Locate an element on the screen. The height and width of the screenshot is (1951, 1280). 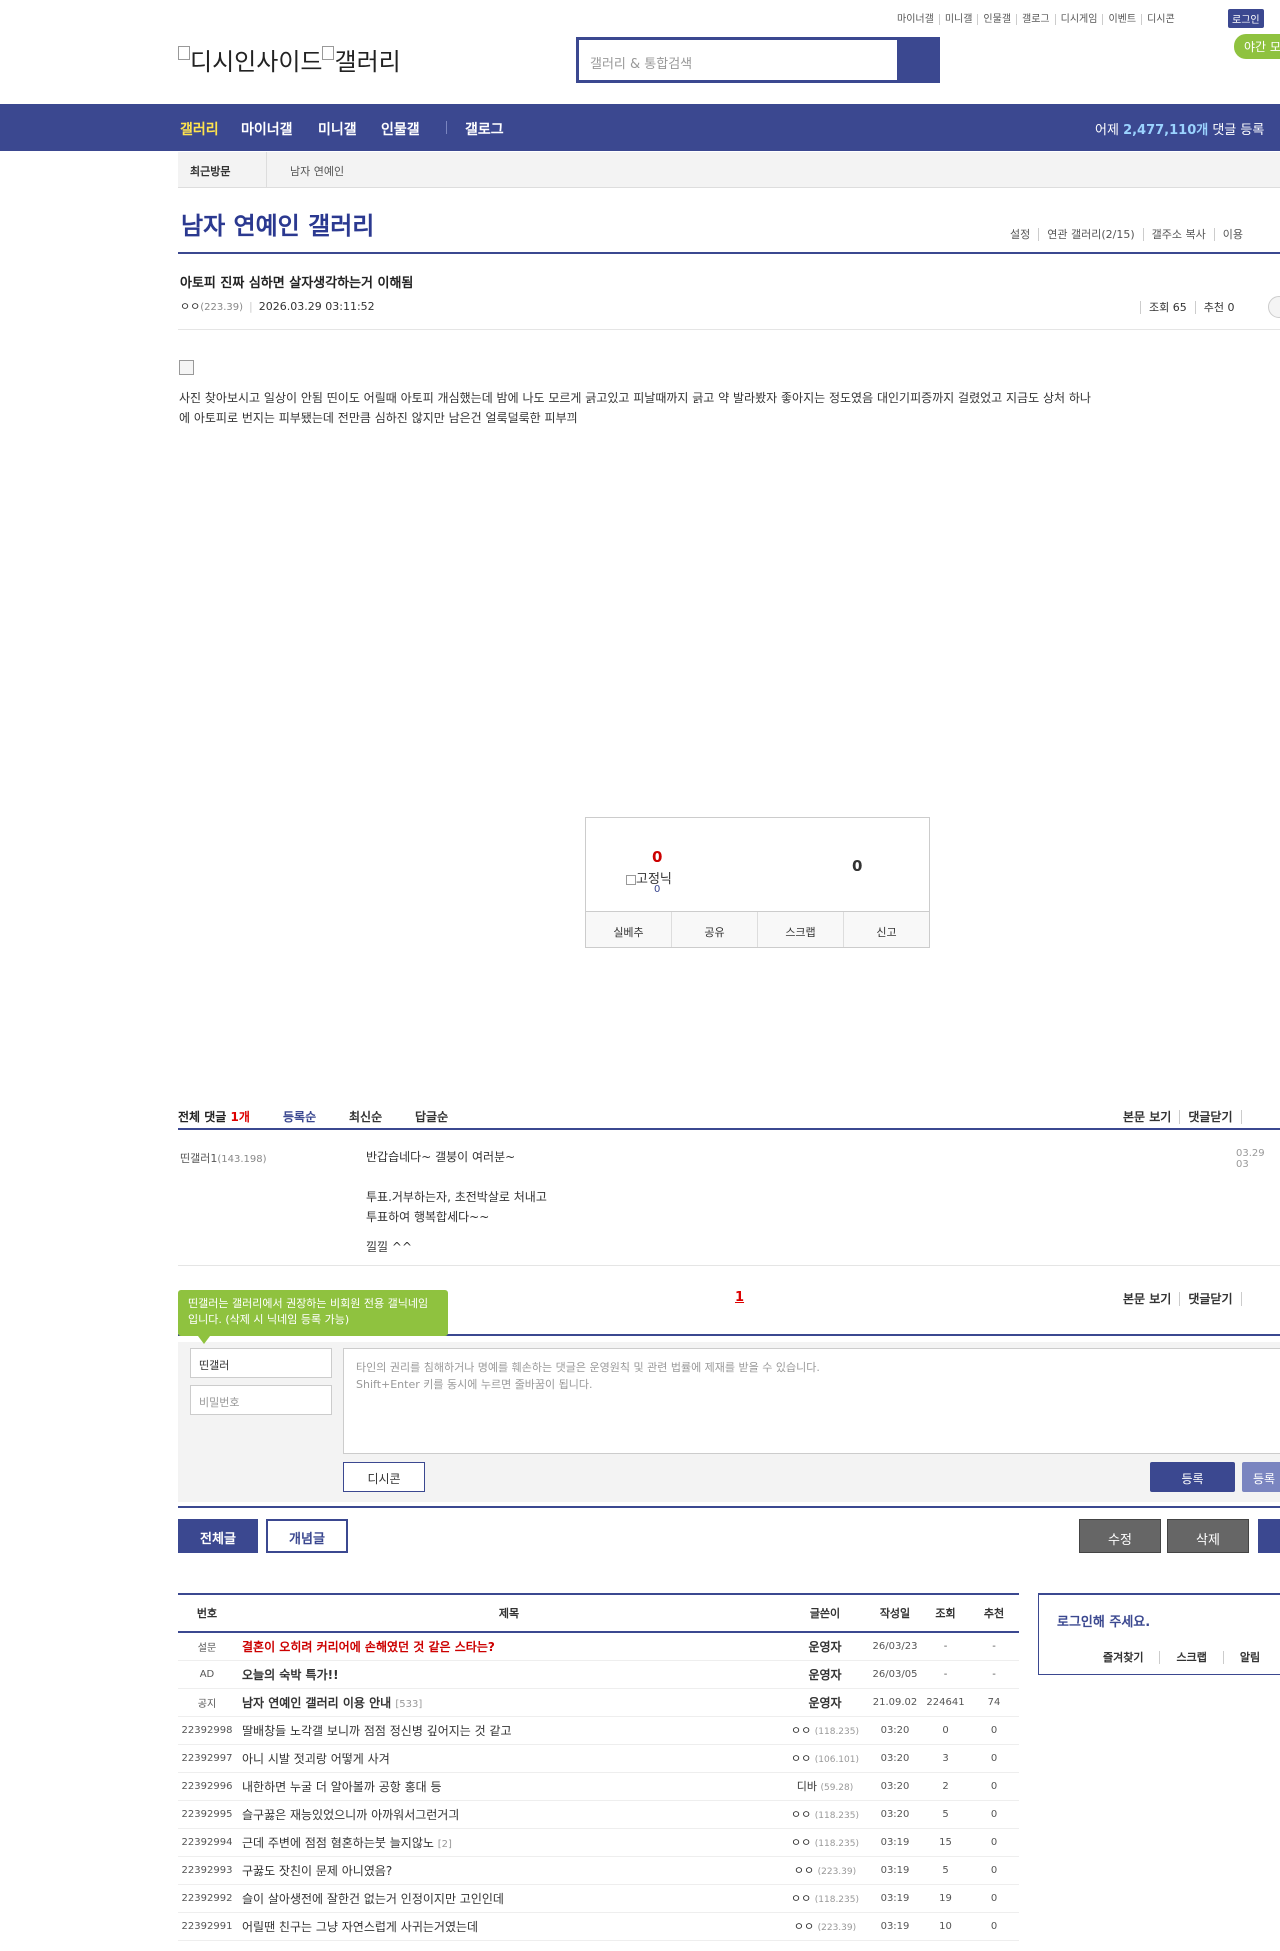
gnb-link-game: 디시게임 is located at coordinates (1078, 19).